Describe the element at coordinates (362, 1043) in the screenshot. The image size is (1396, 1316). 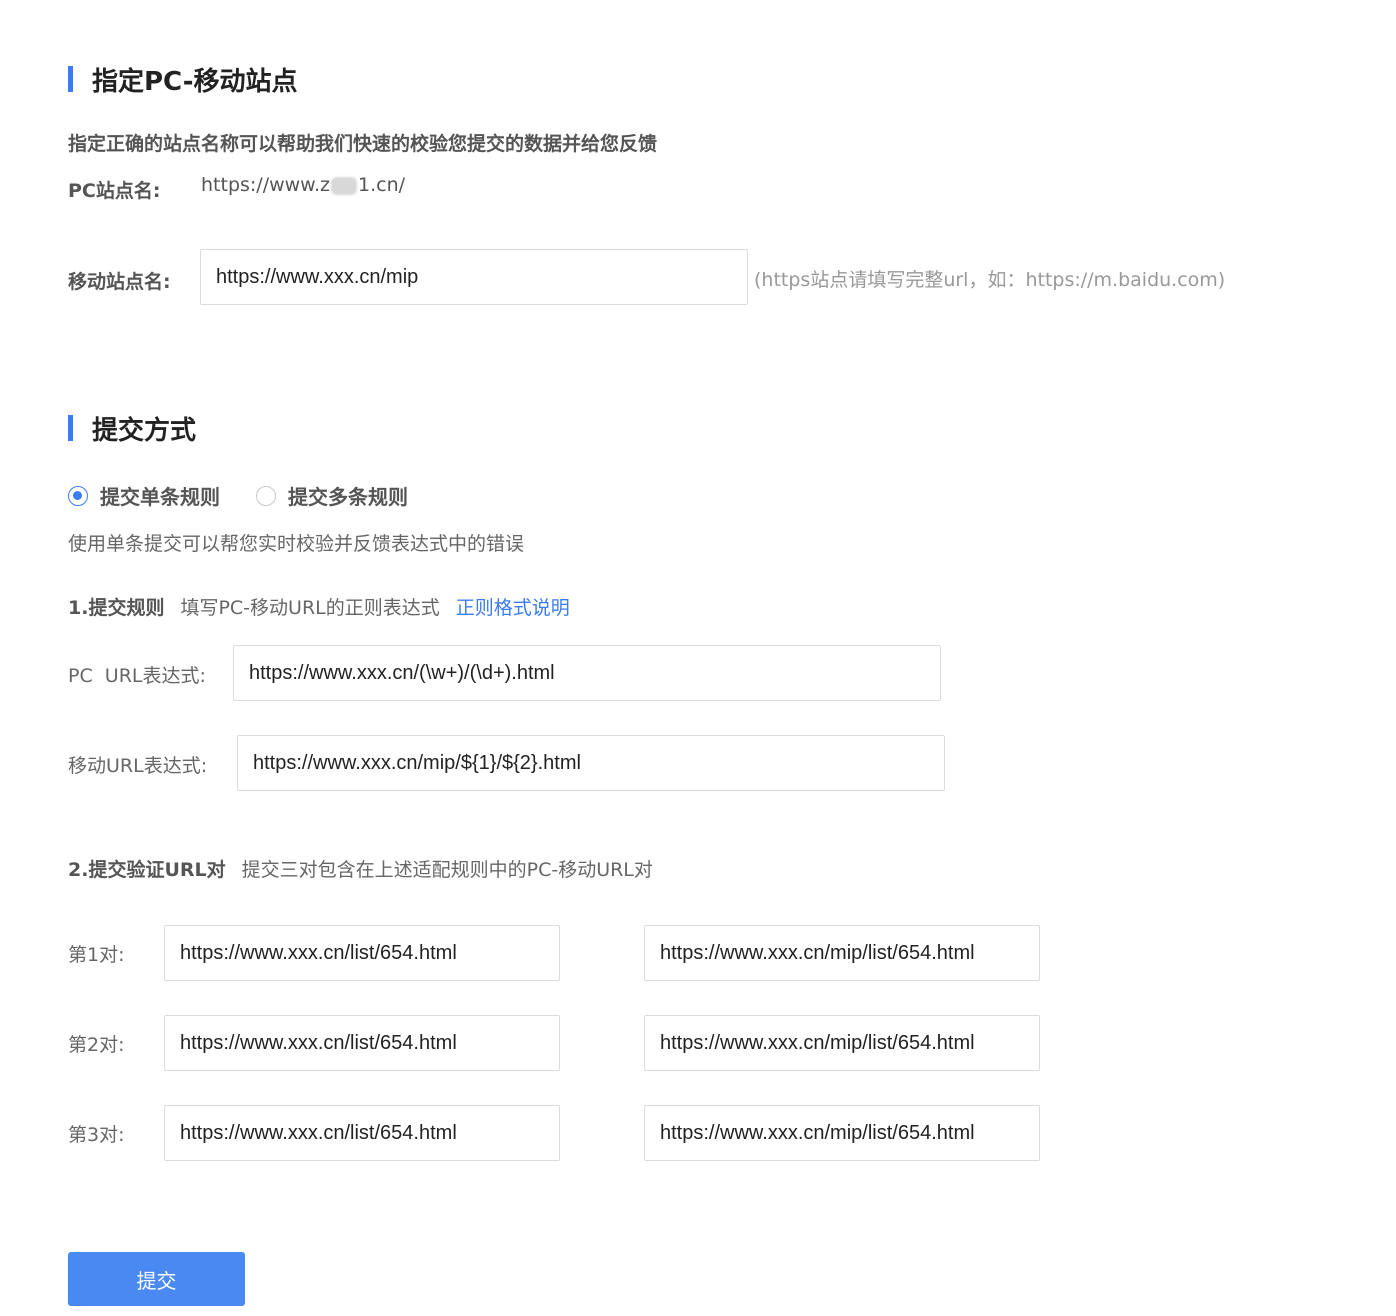
I see `pair2-pc-url-input` at that location.